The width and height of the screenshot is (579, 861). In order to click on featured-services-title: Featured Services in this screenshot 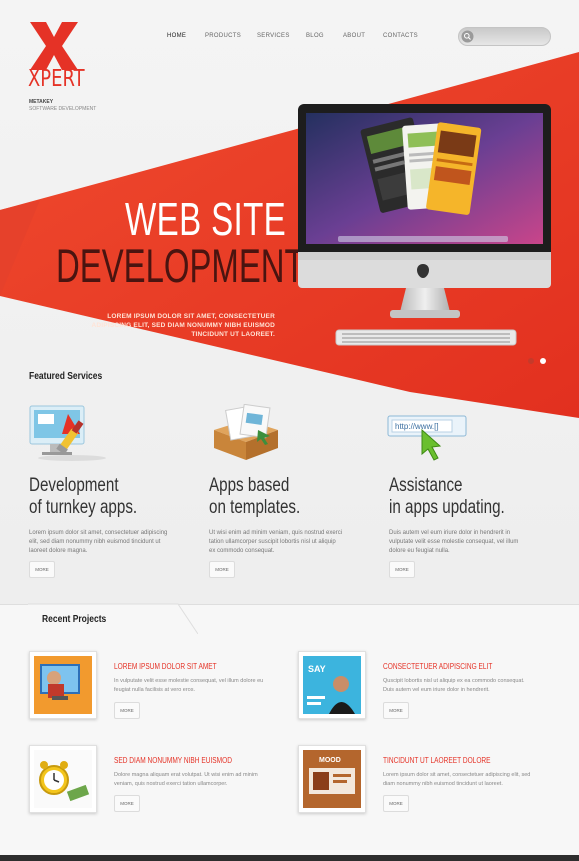, I will do `click(66, 376)`.